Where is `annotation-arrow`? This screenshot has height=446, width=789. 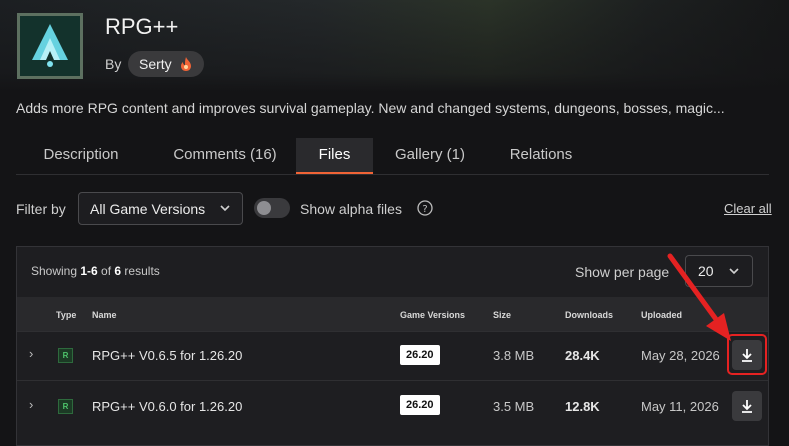 annotation-arrow is located at coordinates (699, 297).